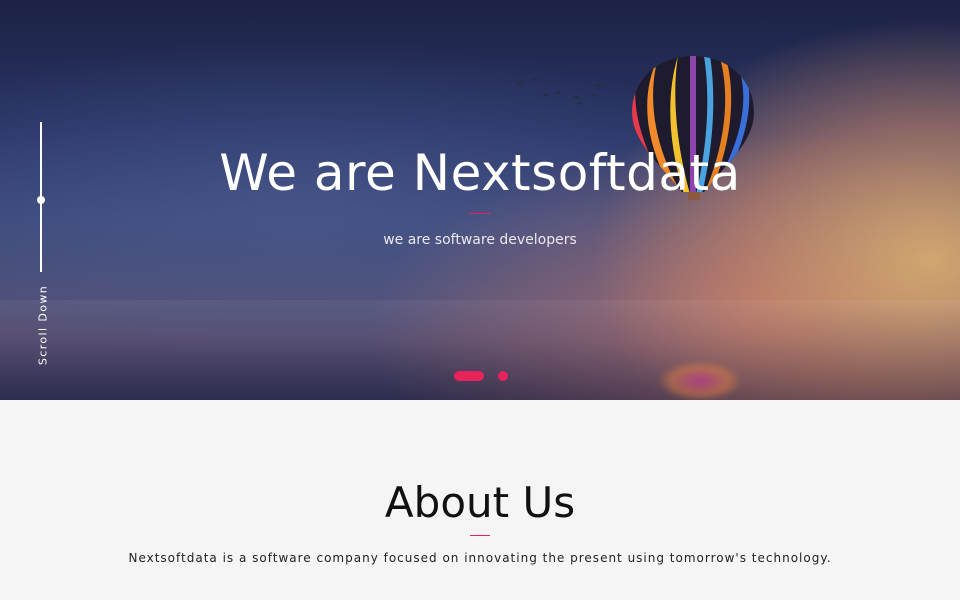 This screenshot has width=960, height=600. Describe the element at coordinates (480, 213) in the screenshot. I see `hero-title-underline` at that location.